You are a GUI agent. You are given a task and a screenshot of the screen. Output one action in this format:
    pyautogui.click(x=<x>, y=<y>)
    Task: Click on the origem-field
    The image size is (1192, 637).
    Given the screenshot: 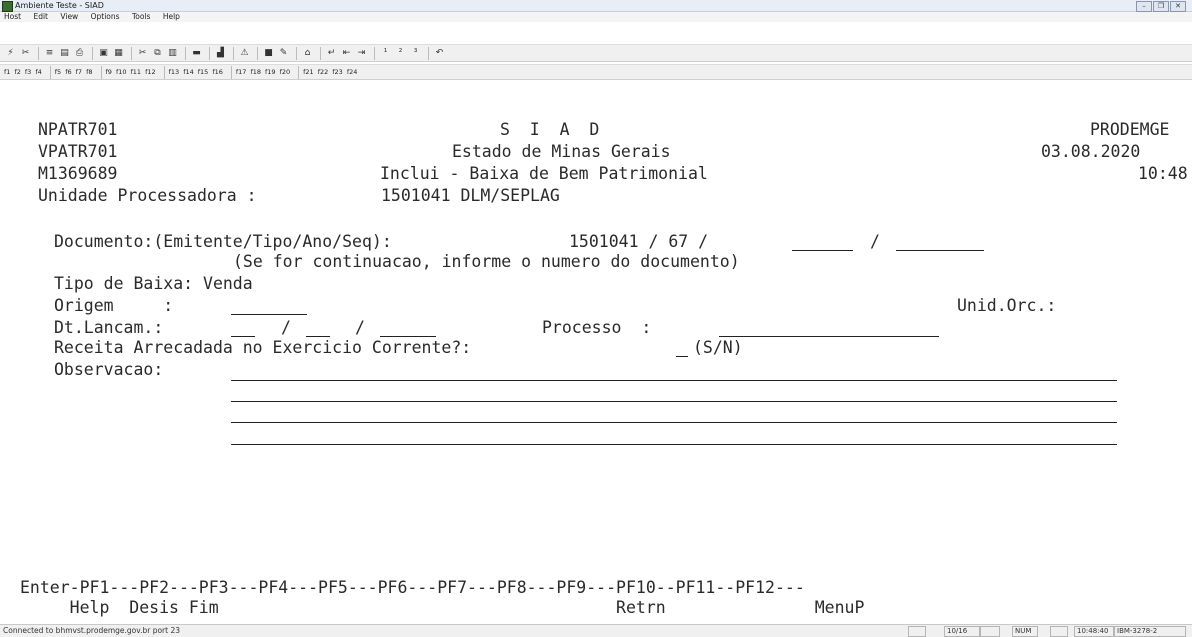 What is the action you would take?
    pyautogui.click(x=269, y=314)
    